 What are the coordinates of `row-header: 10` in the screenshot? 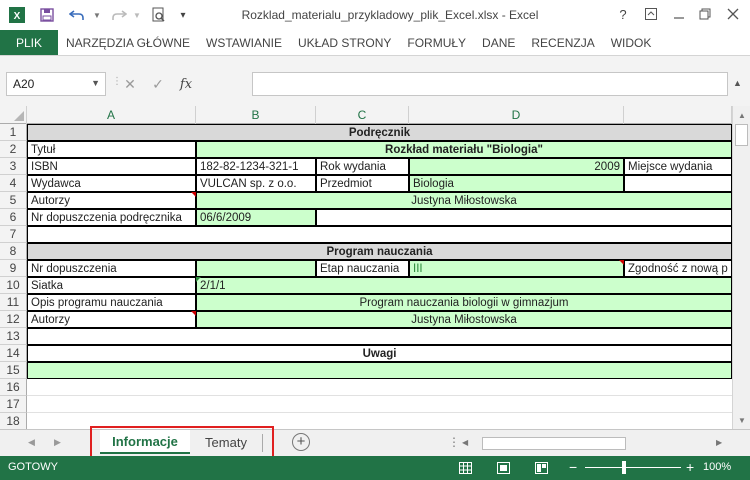 It's located at (13, 285).